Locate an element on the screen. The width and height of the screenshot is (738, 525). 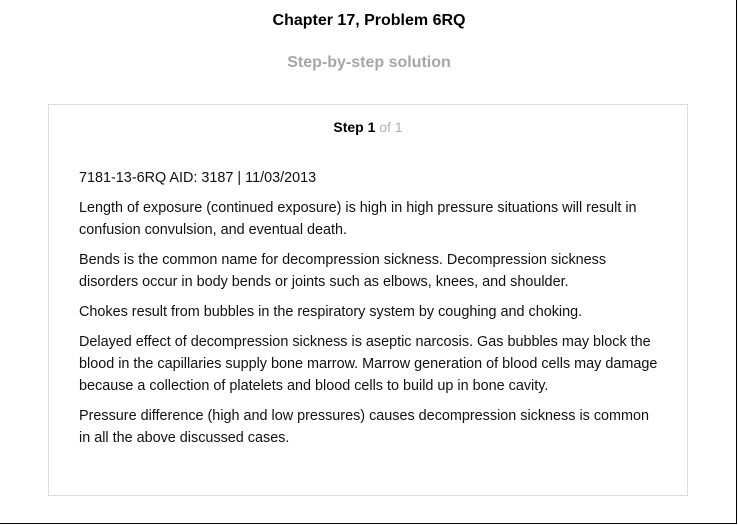
step-label: Step is located at coordinates (348, 127).